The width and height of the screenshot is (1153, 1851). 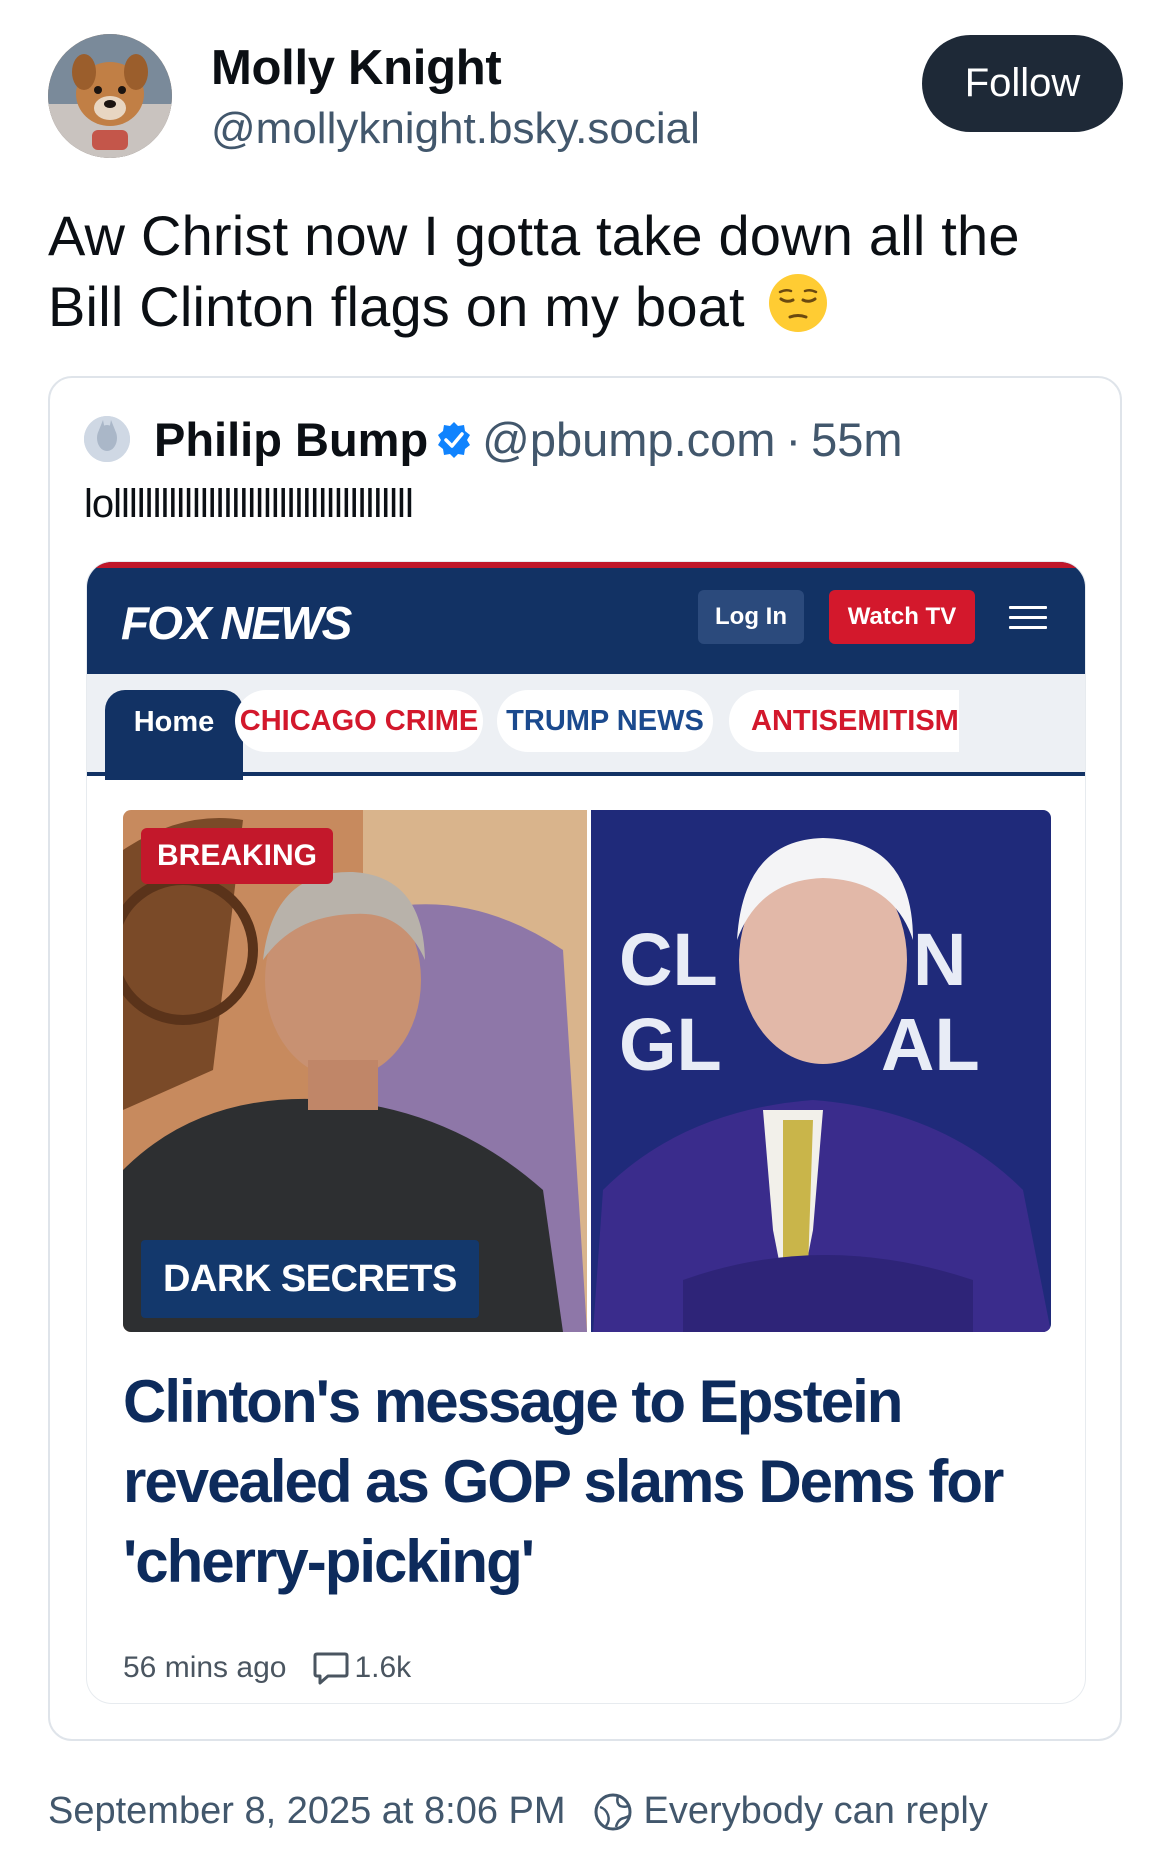 What do you see at coordinates (331, 1668) in the screenshot?
I see `comment-icon` at bounding box center [331, 1668].